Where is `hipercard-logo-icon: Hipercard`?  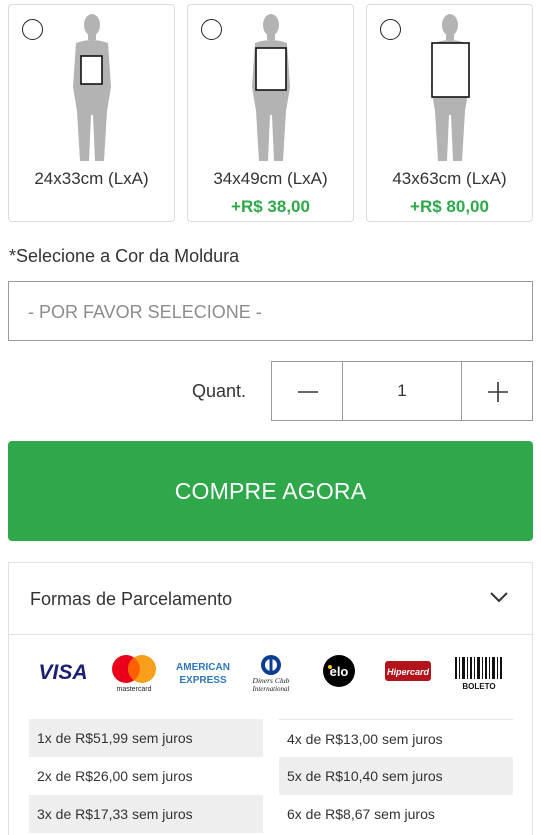
hipercard-logo-icon: Hipercard is located at coordinates (408, 671).